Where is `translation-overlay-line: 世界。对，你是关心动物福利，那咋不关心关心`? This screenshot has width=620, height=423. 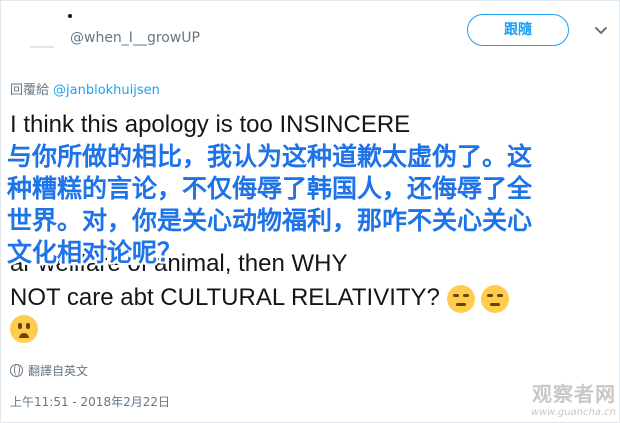 translation-overlay-line: 世界。对，你是关心动物福利，那咋不关心关心 is located at coordinates (270, 220).